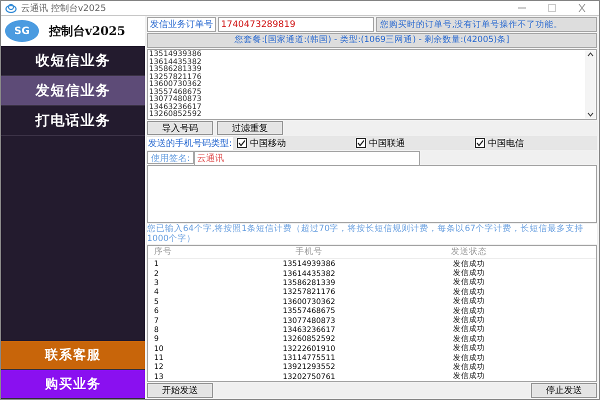 The width and height of the screenshot is (600, 400). I want to click on logo-badge: SG, so click(22, 31).